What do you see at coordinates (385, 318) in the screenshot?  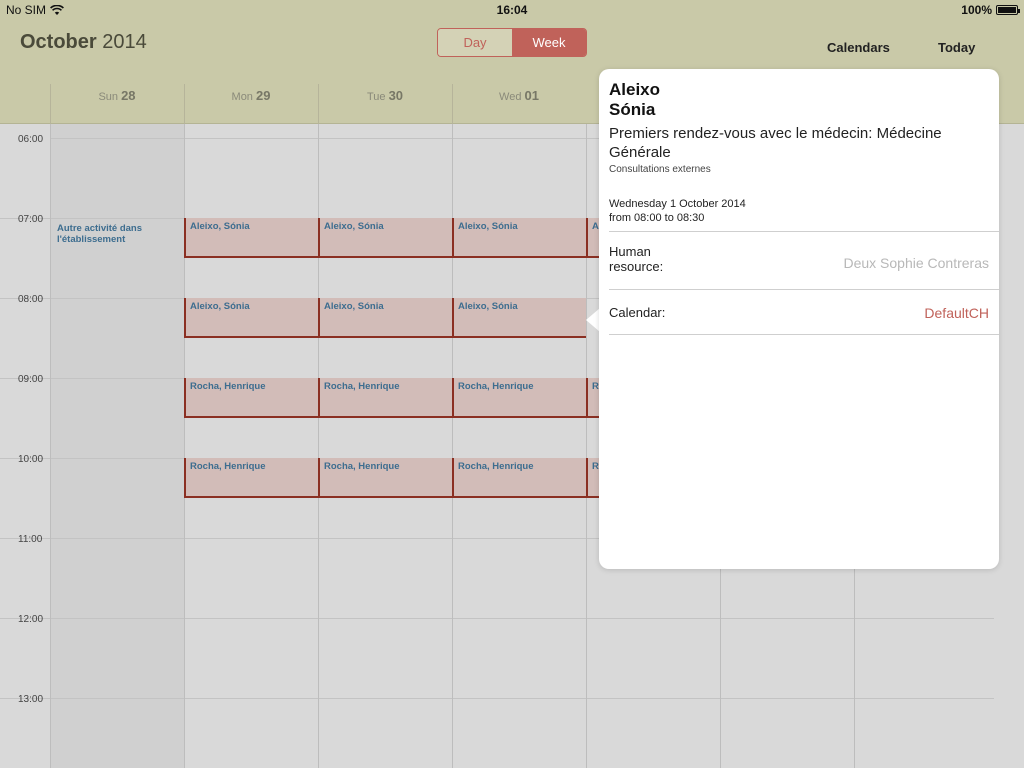 I see `event-aleixo-tue-0800: Aleixo, Sónia` at bounding box center [385, 318].